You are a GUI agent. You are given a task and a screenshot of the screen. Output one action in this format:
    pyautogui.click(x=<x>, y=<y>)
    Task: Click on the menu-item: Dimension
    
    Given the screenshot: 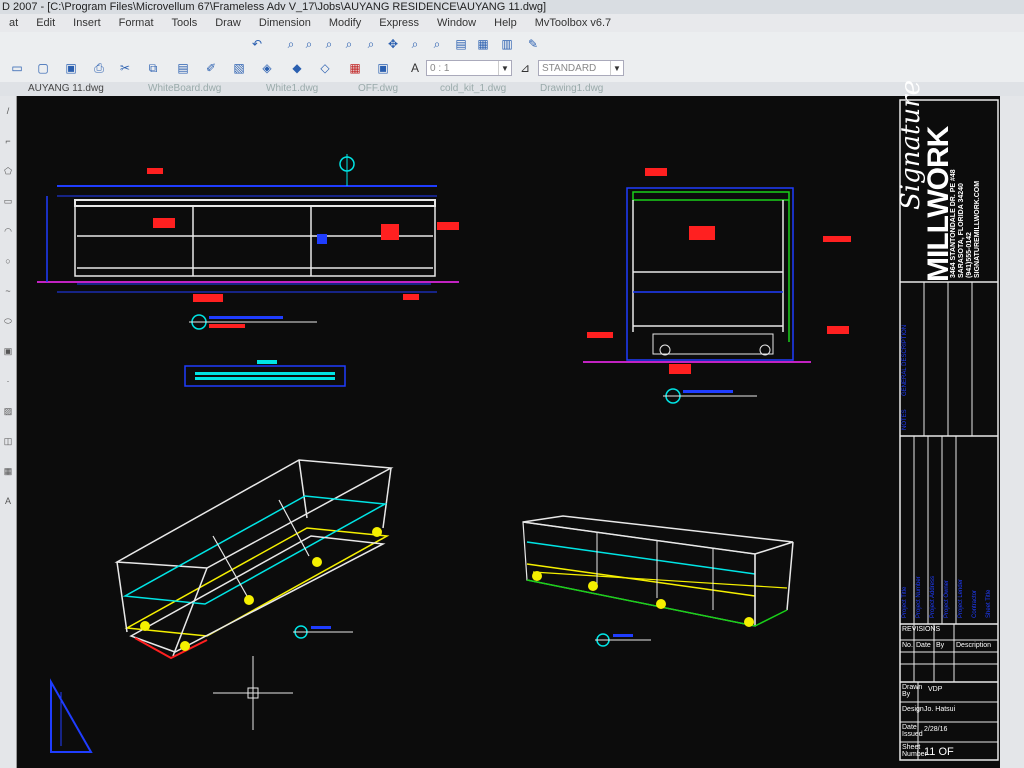 What is the action you would take?
    pyautogui.click(x=285, y=23)
    